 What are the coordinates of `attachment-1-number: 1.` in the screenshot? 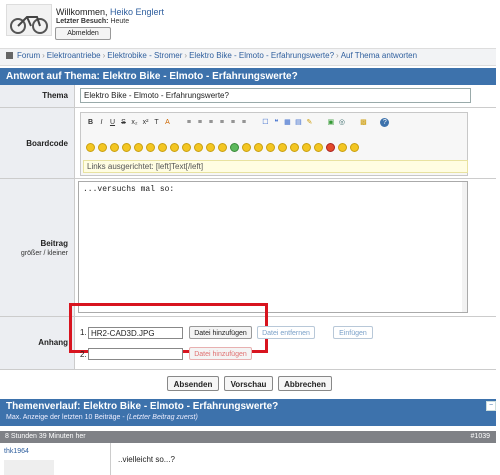 It's located at (83, 332).